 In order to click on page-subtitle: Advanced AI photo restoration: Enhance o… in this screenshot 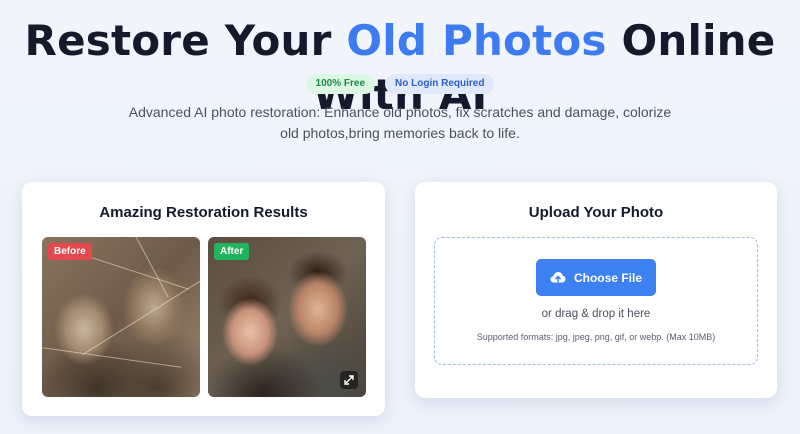, I will do `click(400, 122)`.